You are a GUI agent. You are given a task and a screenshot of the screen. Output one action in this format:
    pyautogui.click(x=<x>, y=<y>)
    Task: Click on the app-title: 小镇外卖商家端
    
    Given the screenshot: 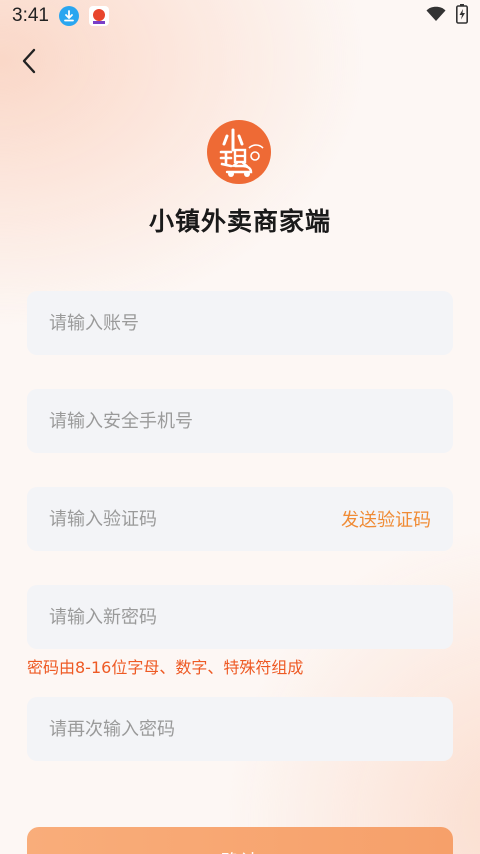 What is the action you would take?
    pyautogui.click(x=239, y=221)
    